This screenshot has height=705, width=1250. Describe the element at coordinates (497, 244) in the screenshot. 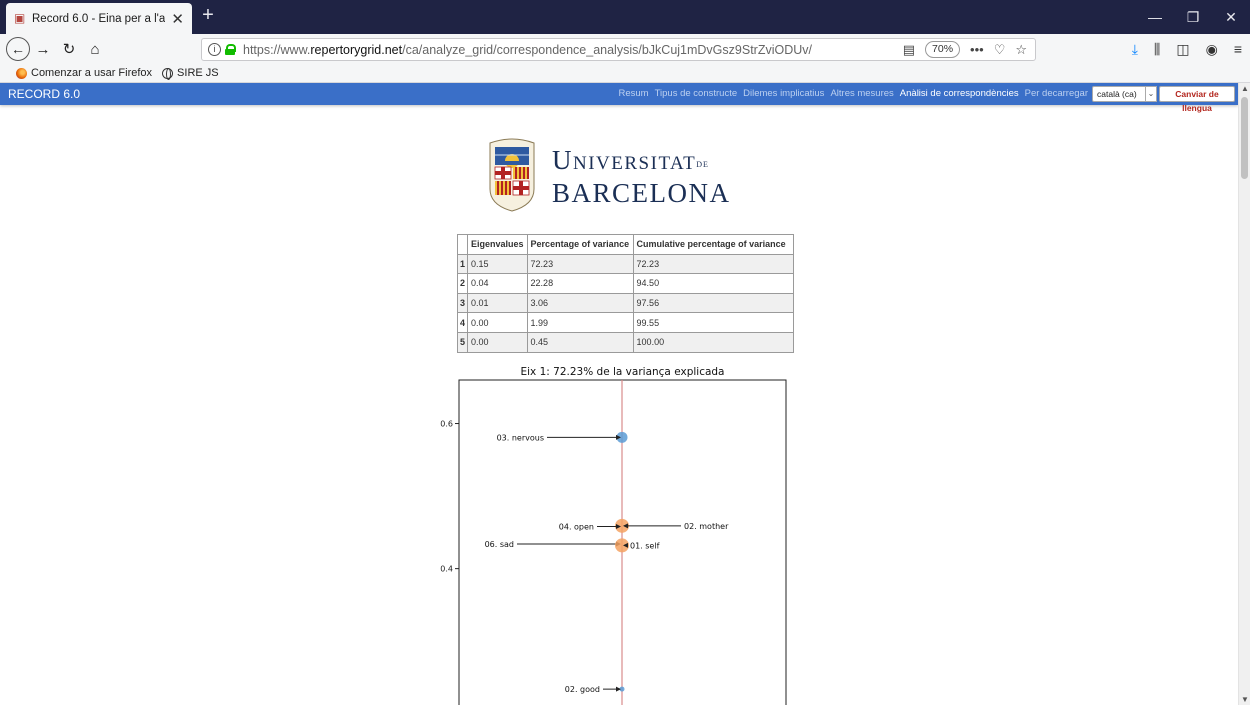

I see `table-header: Eigenvalues` at that location.